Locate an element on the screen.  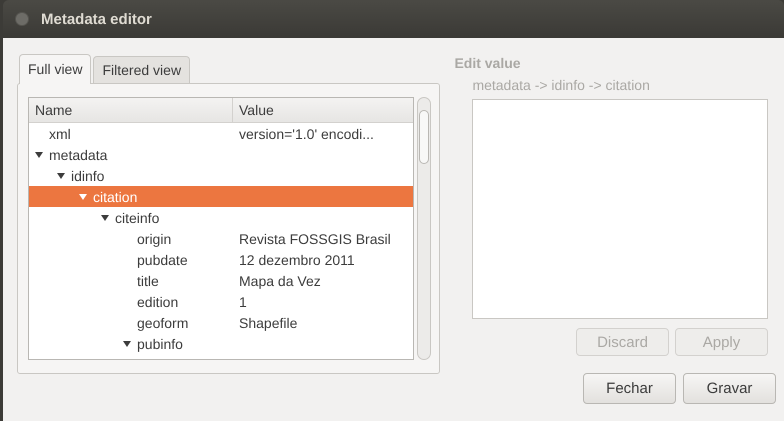
node-value: 1 is located at coordinates (243, 302).